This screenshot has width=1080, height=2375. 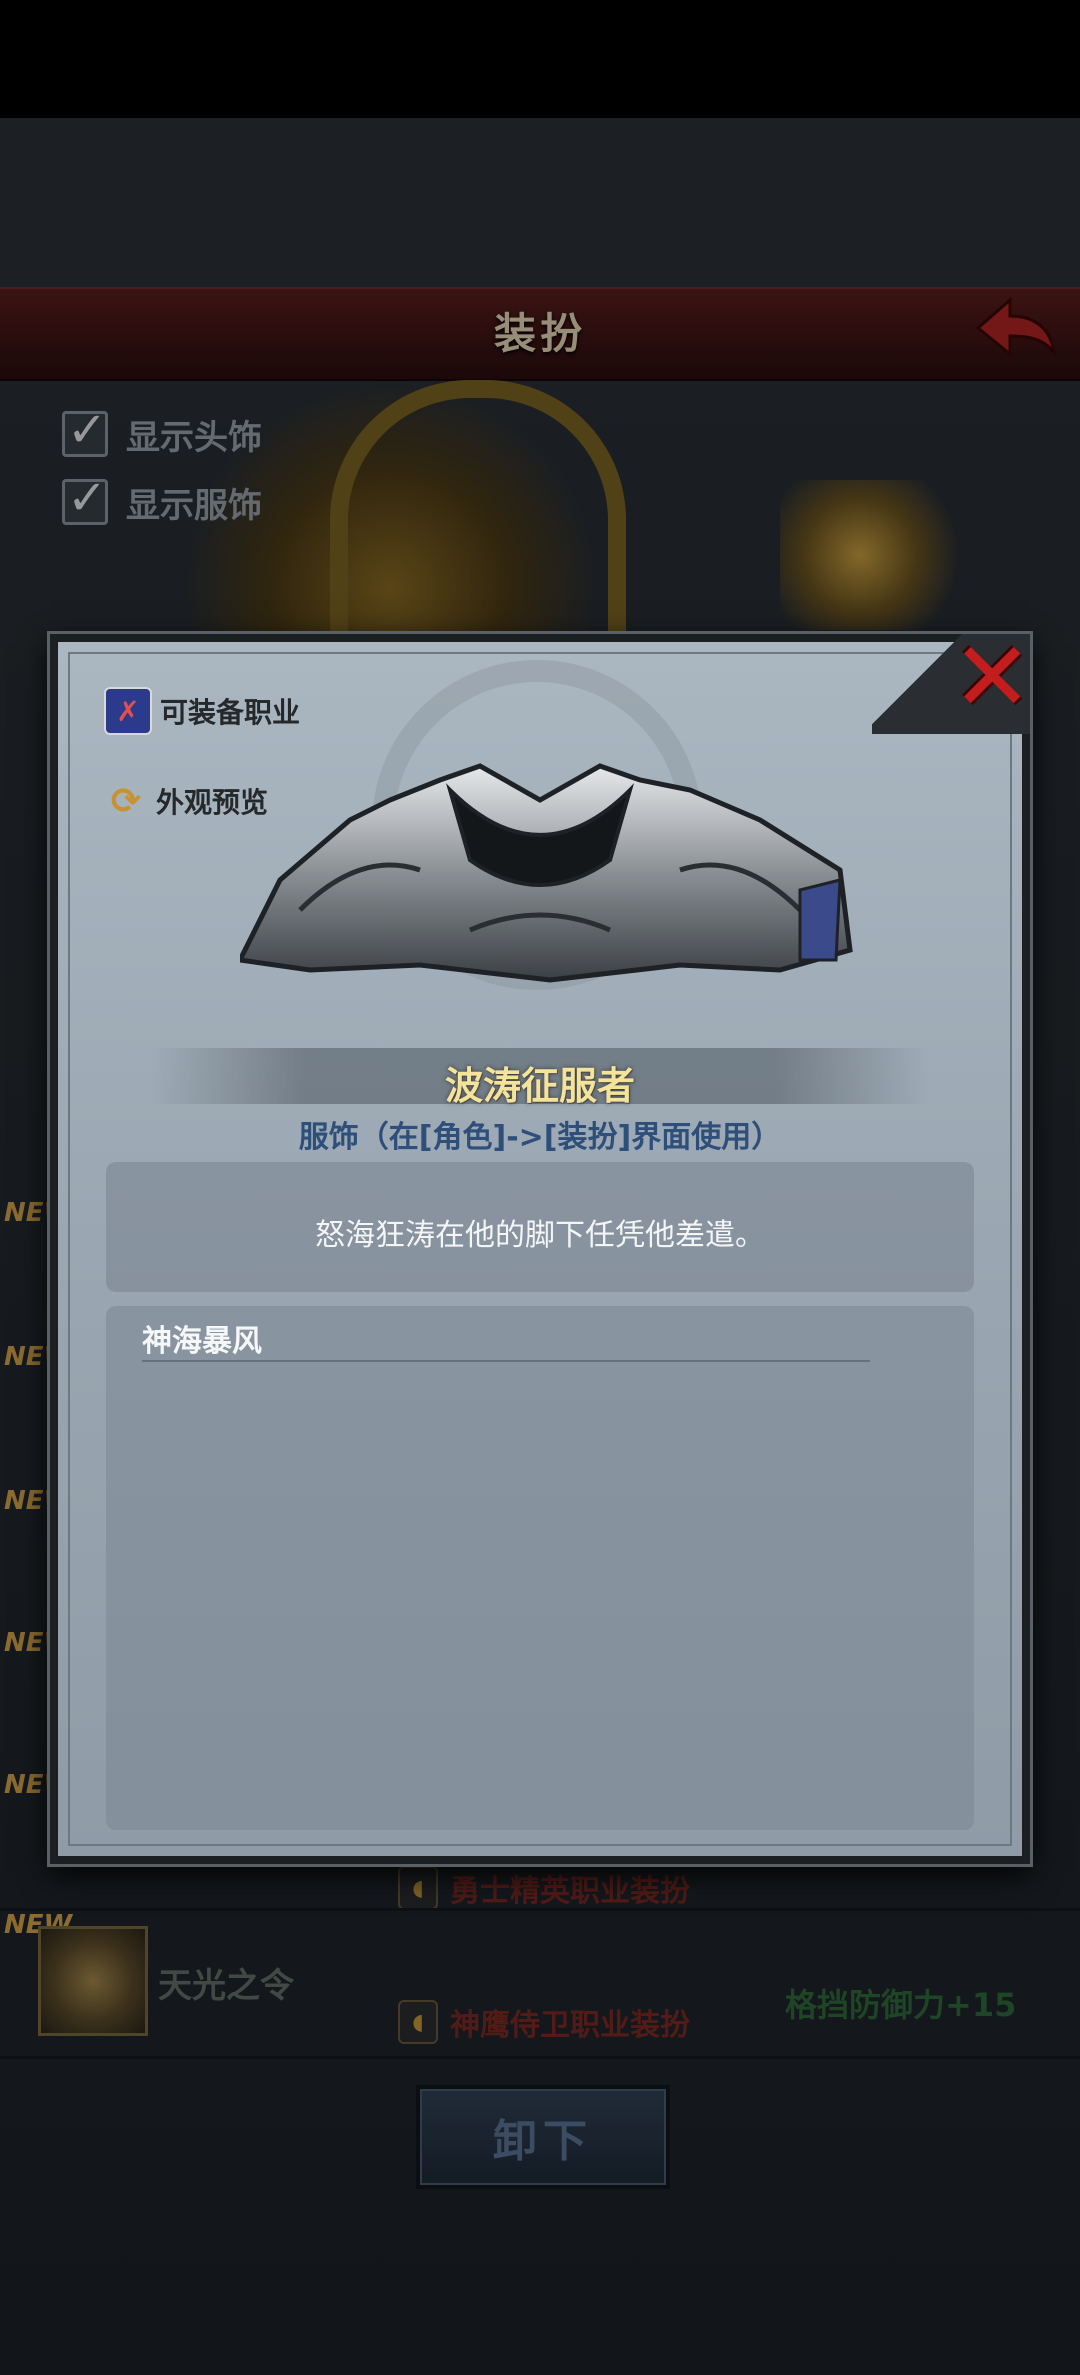 I want to click on close-icon: ✕, so click(x=992, y=677).